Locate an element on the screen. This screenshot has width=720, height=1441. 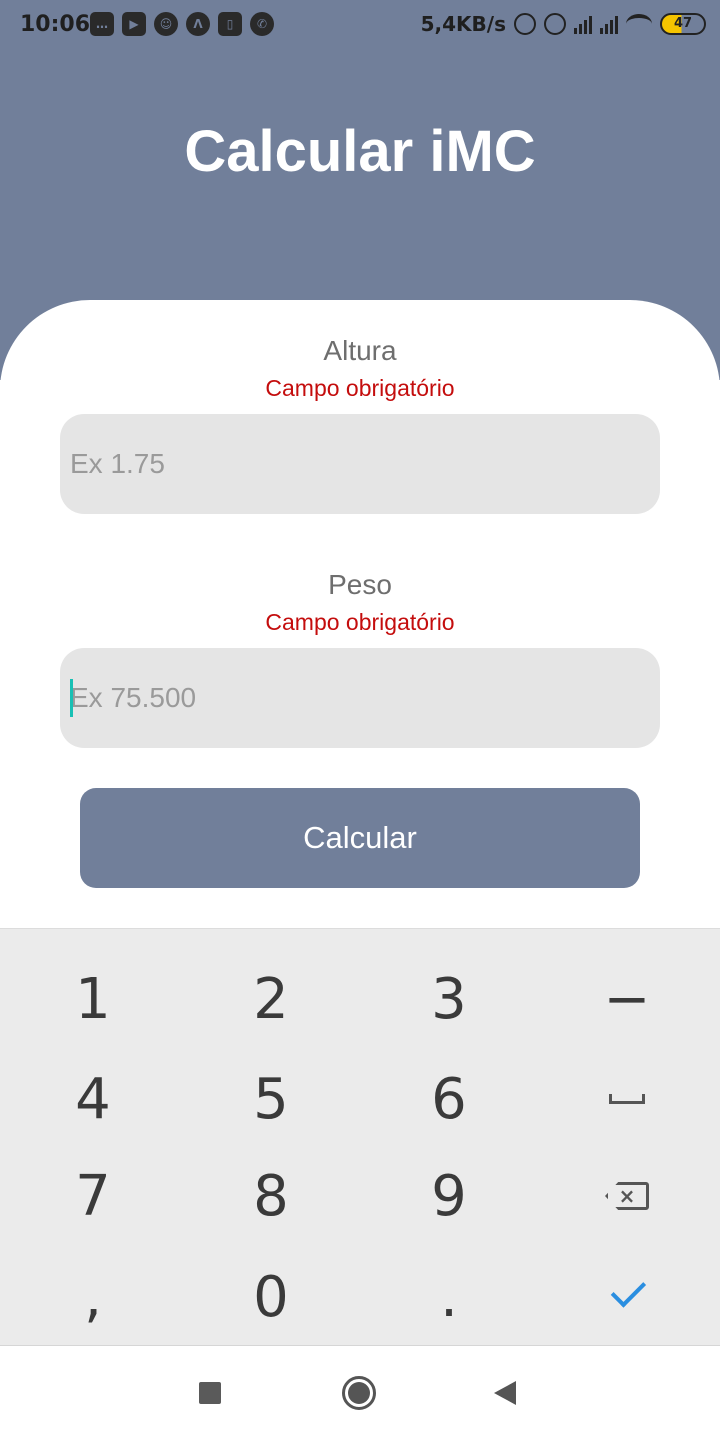
backspace-icon: × is located at coordinates (627, 1196).